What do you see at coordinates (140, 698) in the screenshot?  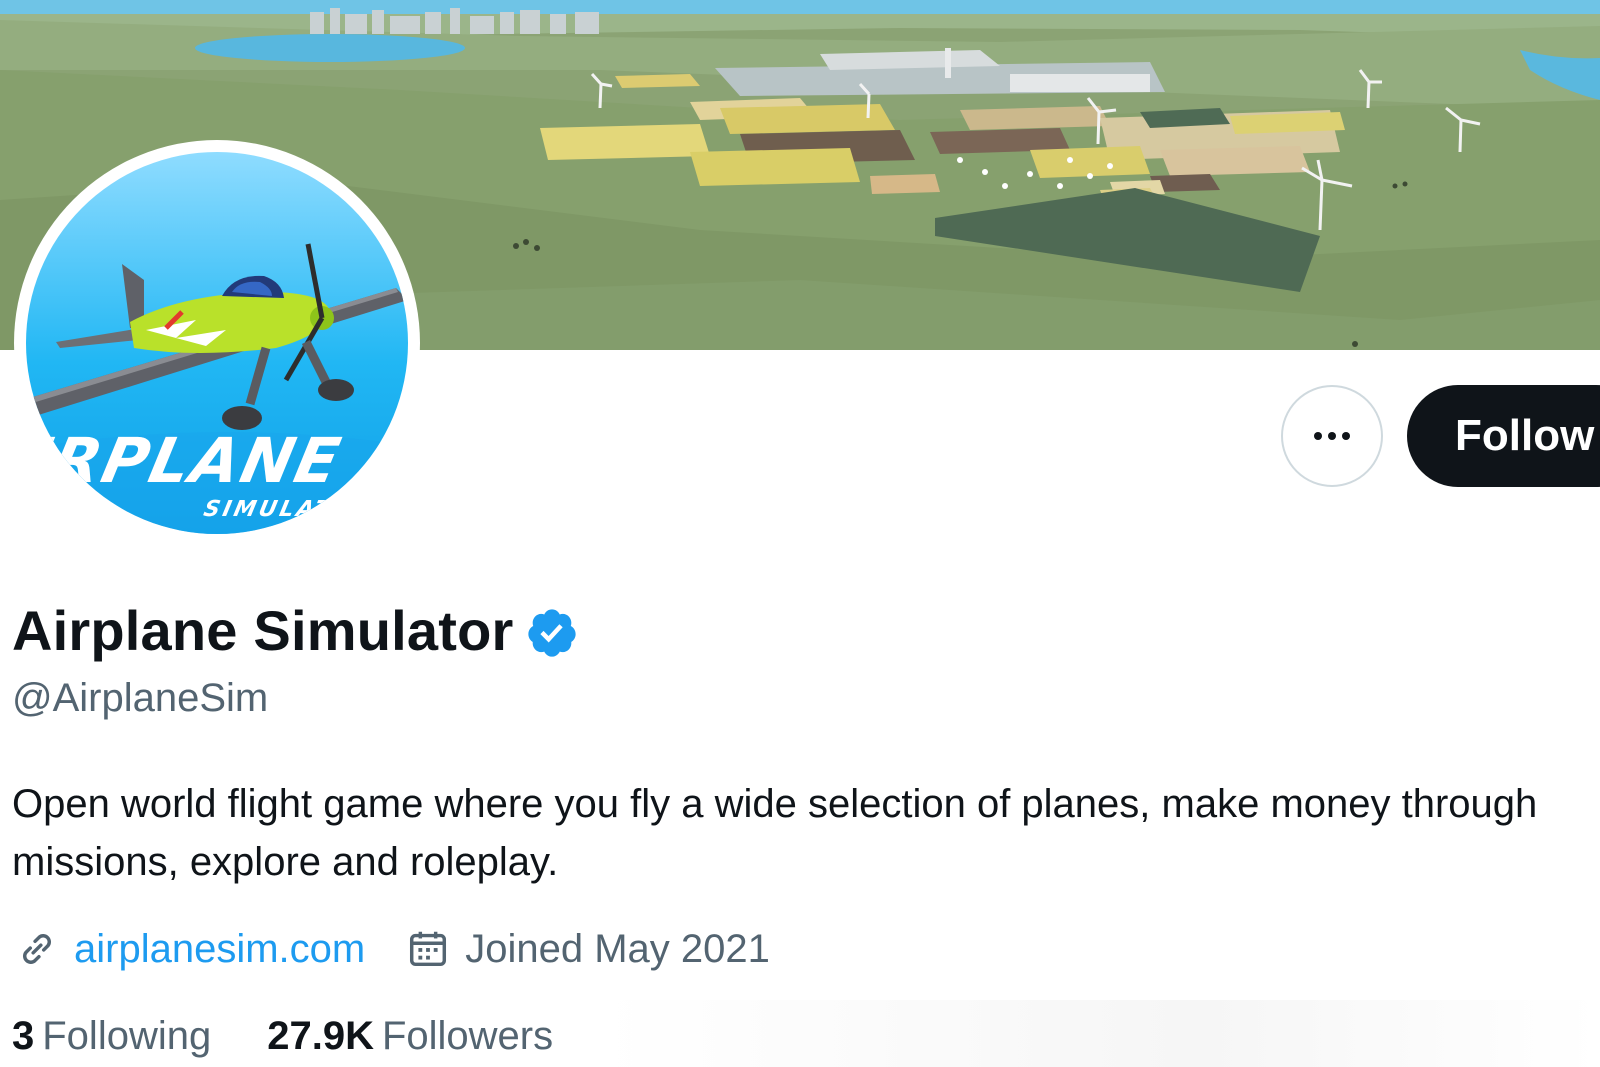 I see `profile-handle: @AirplaneSim` at bounding box center [140, 698].